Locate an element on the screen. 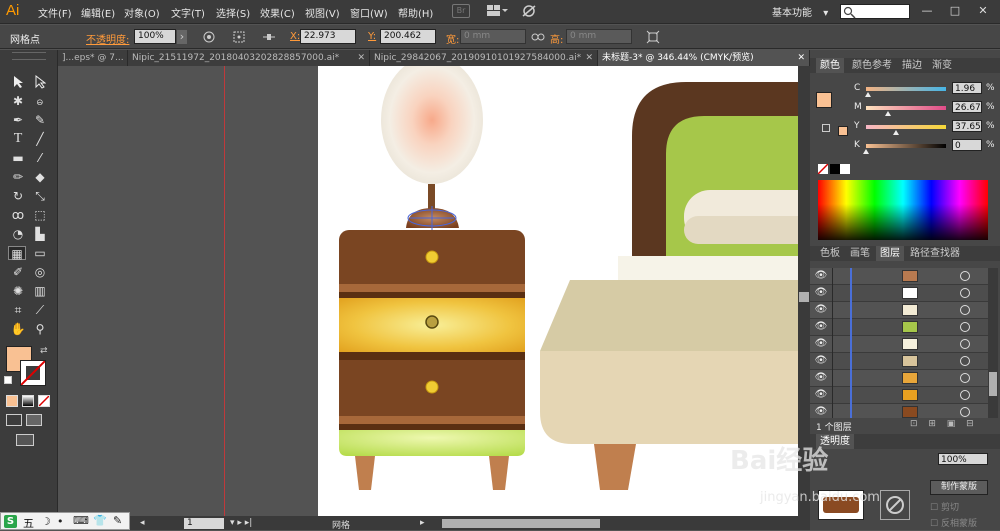  gradient-tool-icon: ▭ is located at coordinates (40, 253).